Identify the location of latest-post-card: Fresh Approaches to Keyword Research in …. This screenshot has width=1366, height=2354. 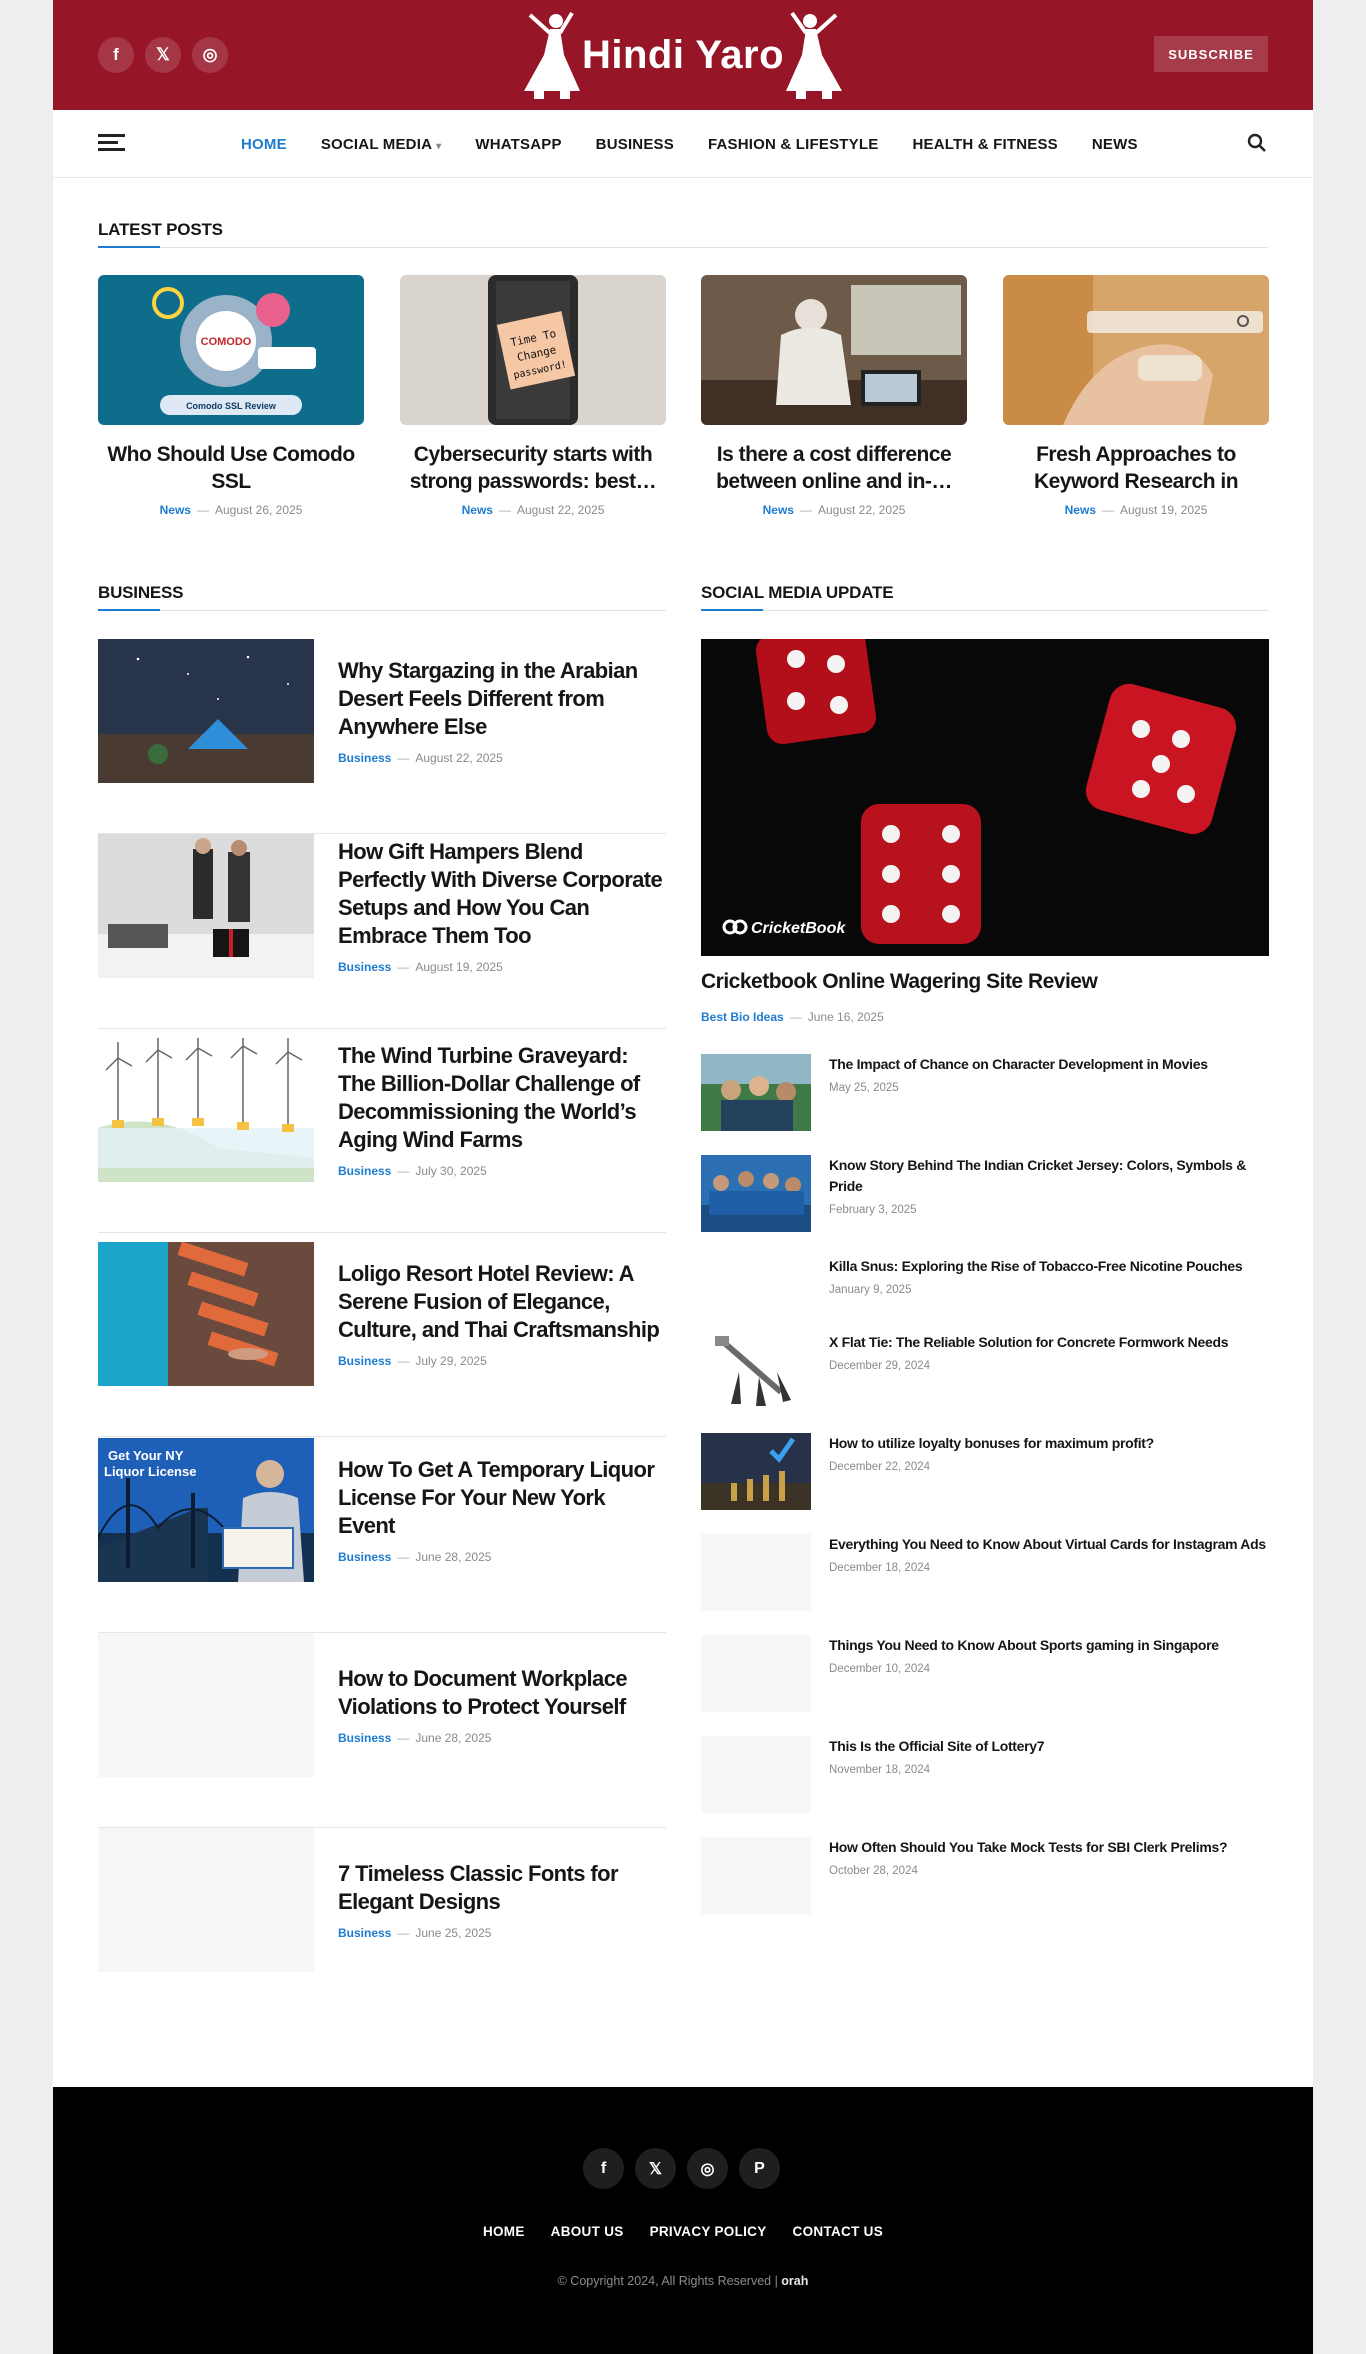
(1136, 396).